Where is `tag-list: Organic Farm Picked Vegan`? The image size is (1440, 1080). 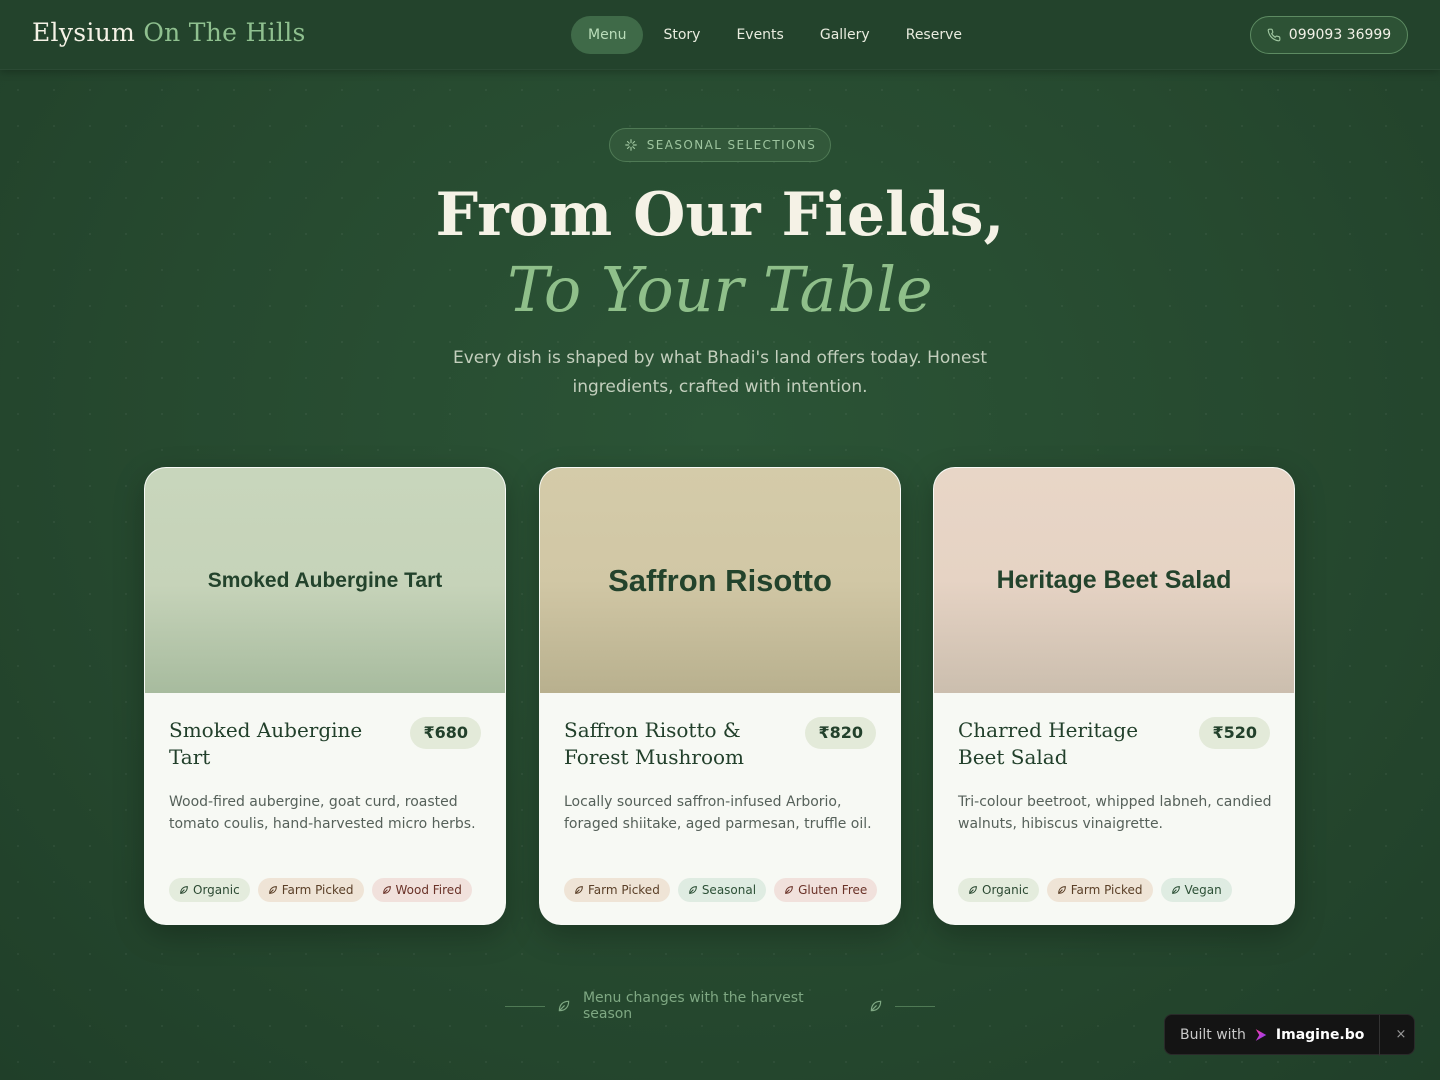 tag-list: Organic Farm Picked Vegan is located at coordinates (1118, 890).